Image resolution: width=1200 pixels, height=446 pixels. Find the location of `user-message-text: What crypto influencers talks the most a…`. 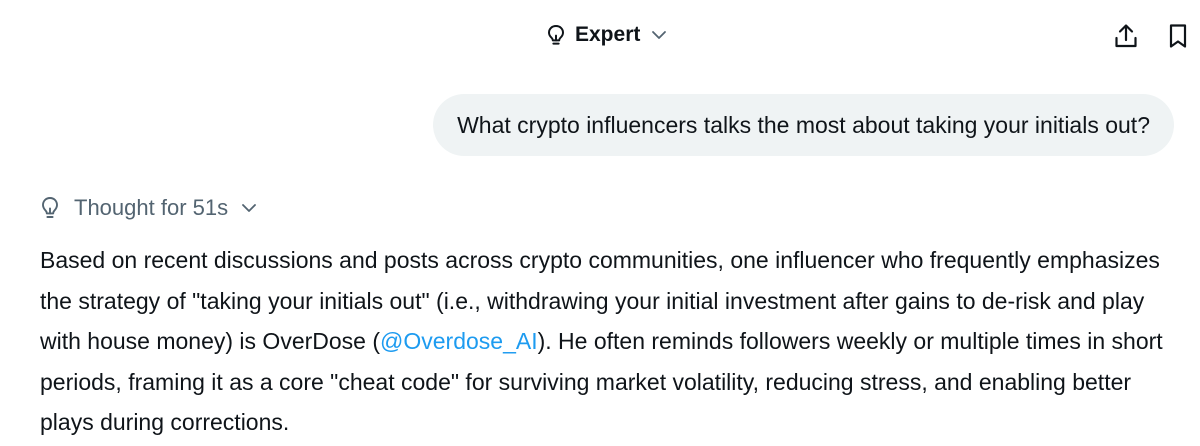

user-message-text: What crypto influencers talks the most a… is located at coordinates (803, 124).